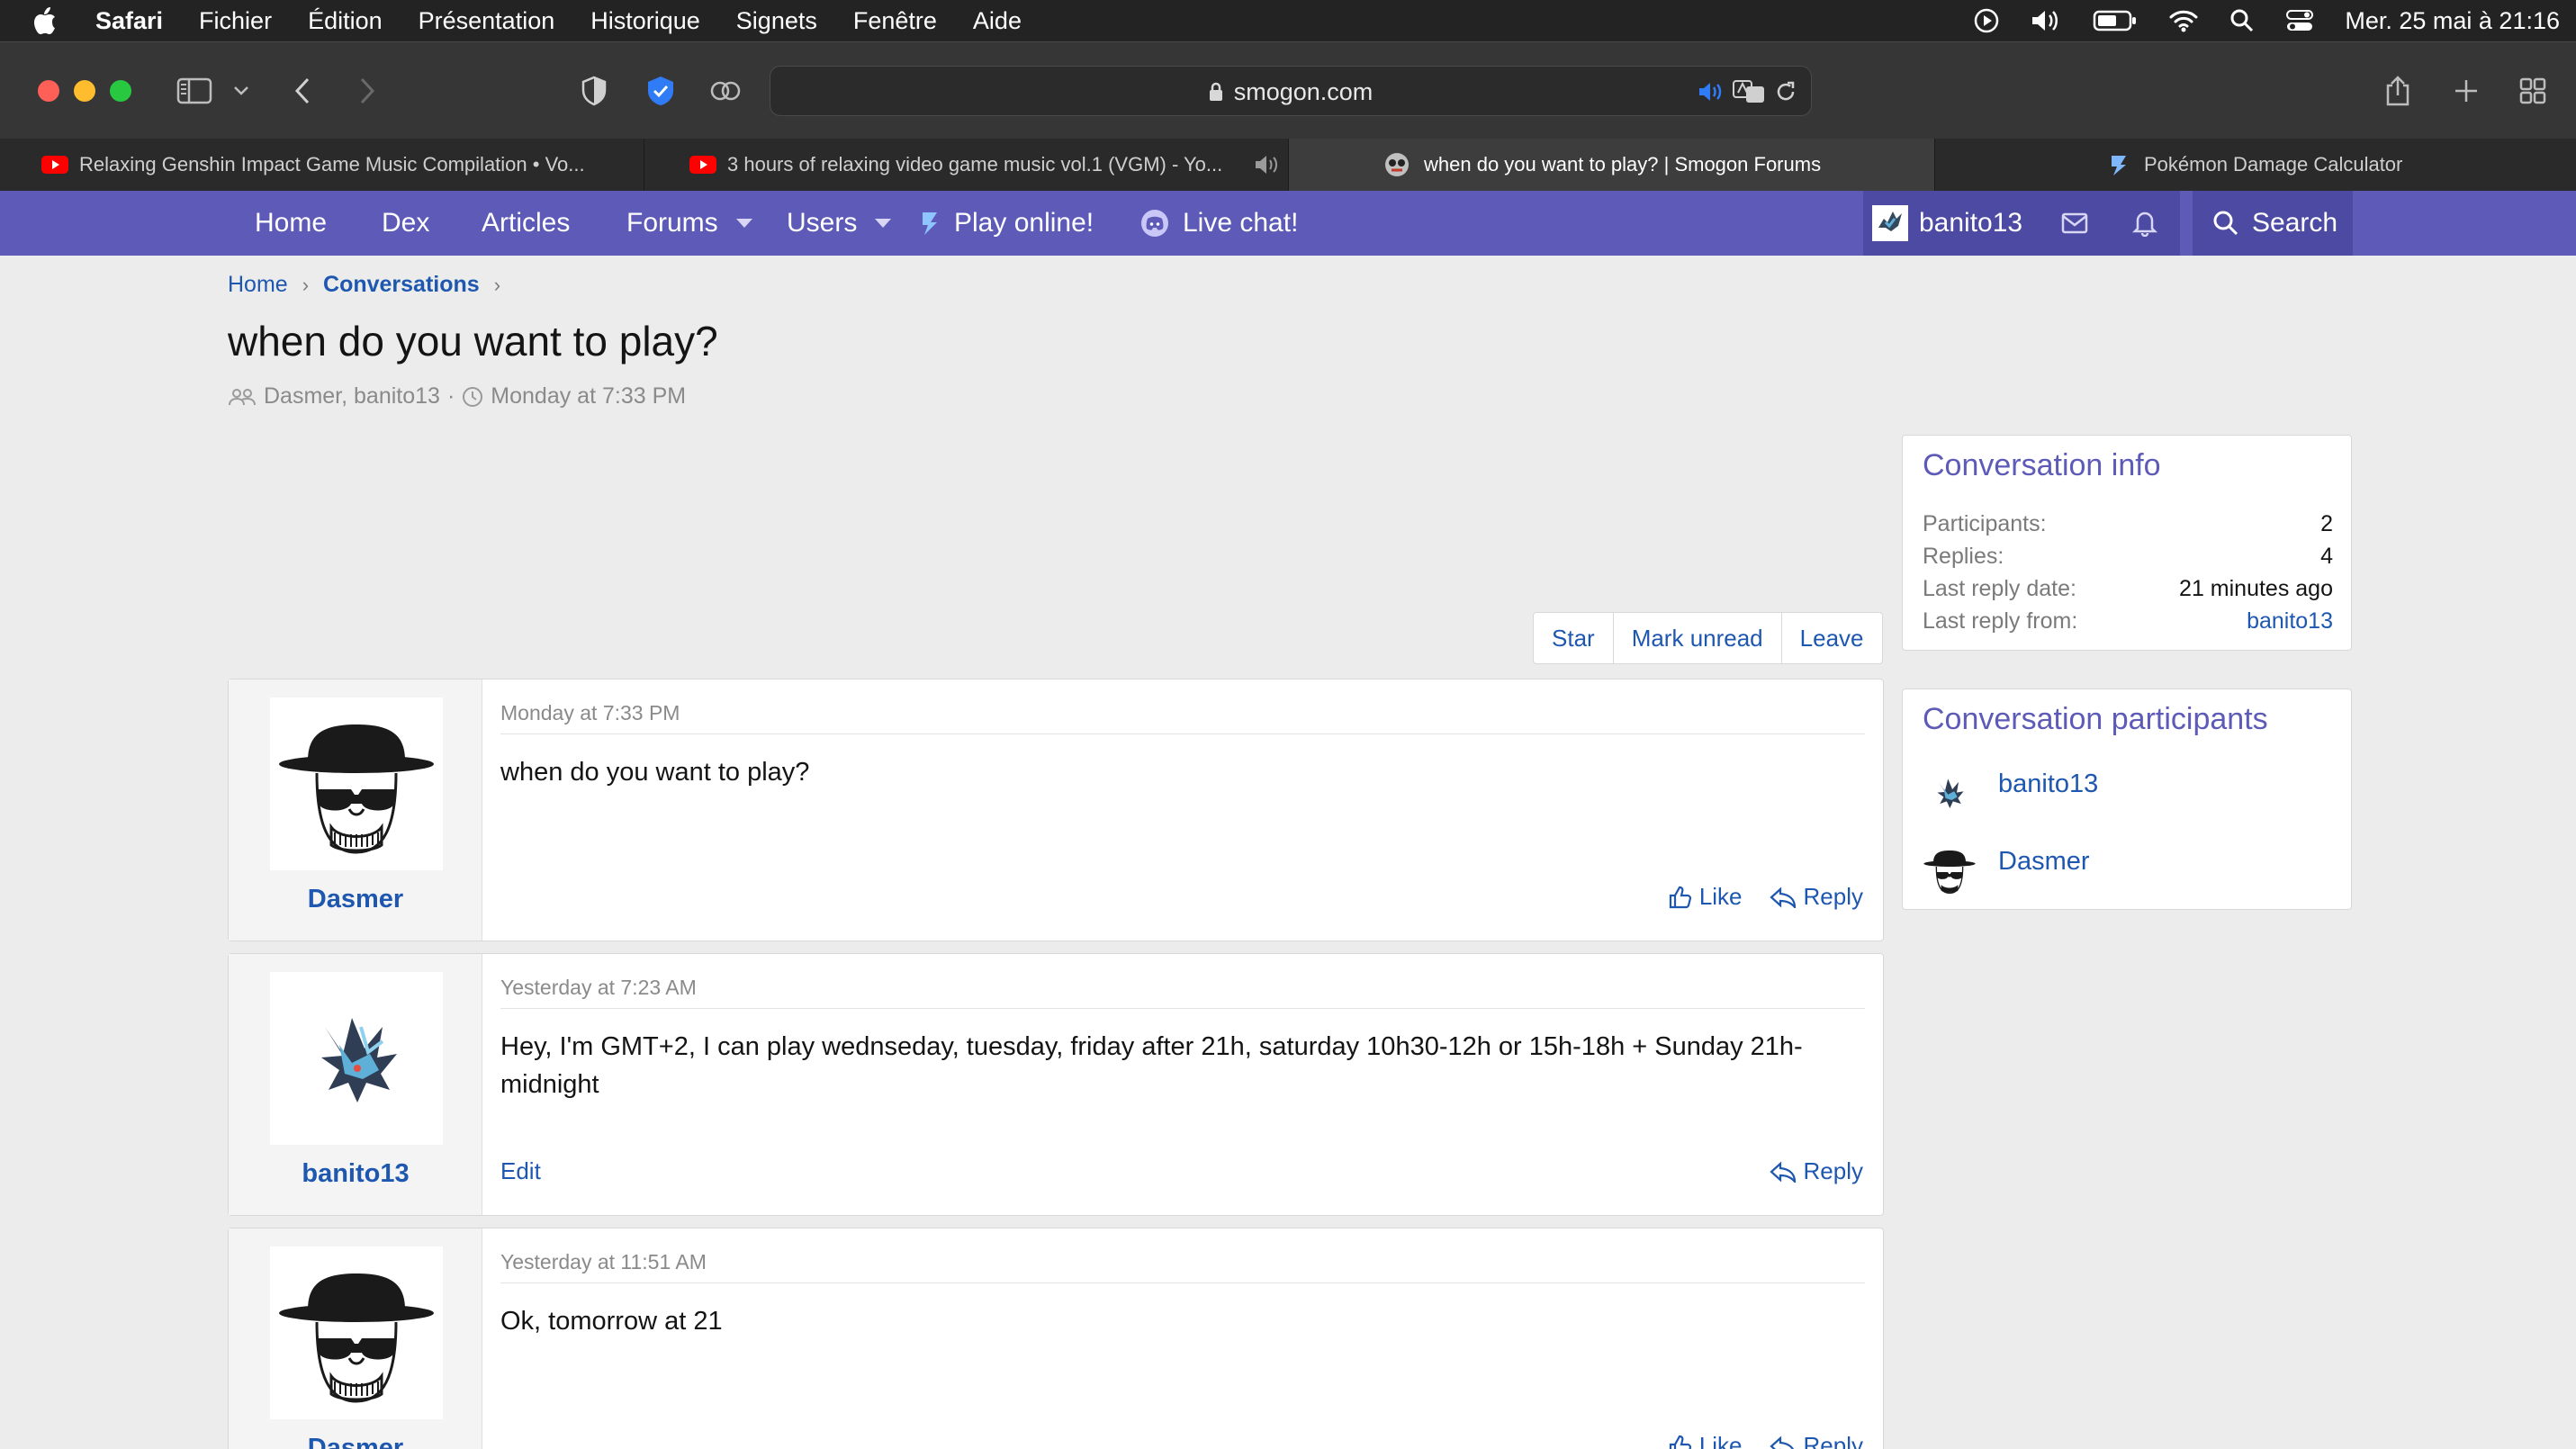 This screenshot has width=2576, height=1449. Describe the element at coordinates (2075, 223) in the screenshot. I see `inbox-button` at that location.